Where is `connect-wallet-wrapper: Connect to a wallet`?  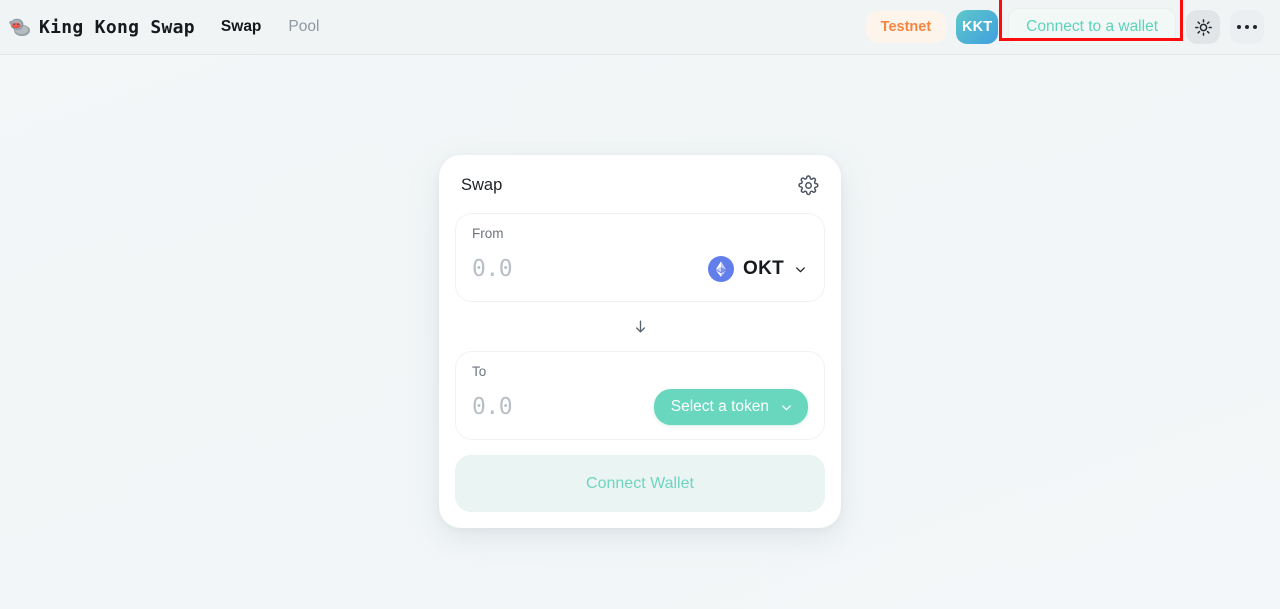 connect-wallet-wrapper: Connect to a wallet is located at coordinates (1091, 23).